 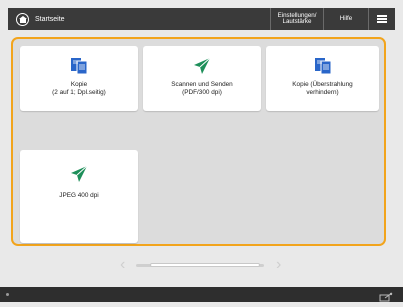 I want to click on help-label: Hilfe, so click(x=346, y=18).